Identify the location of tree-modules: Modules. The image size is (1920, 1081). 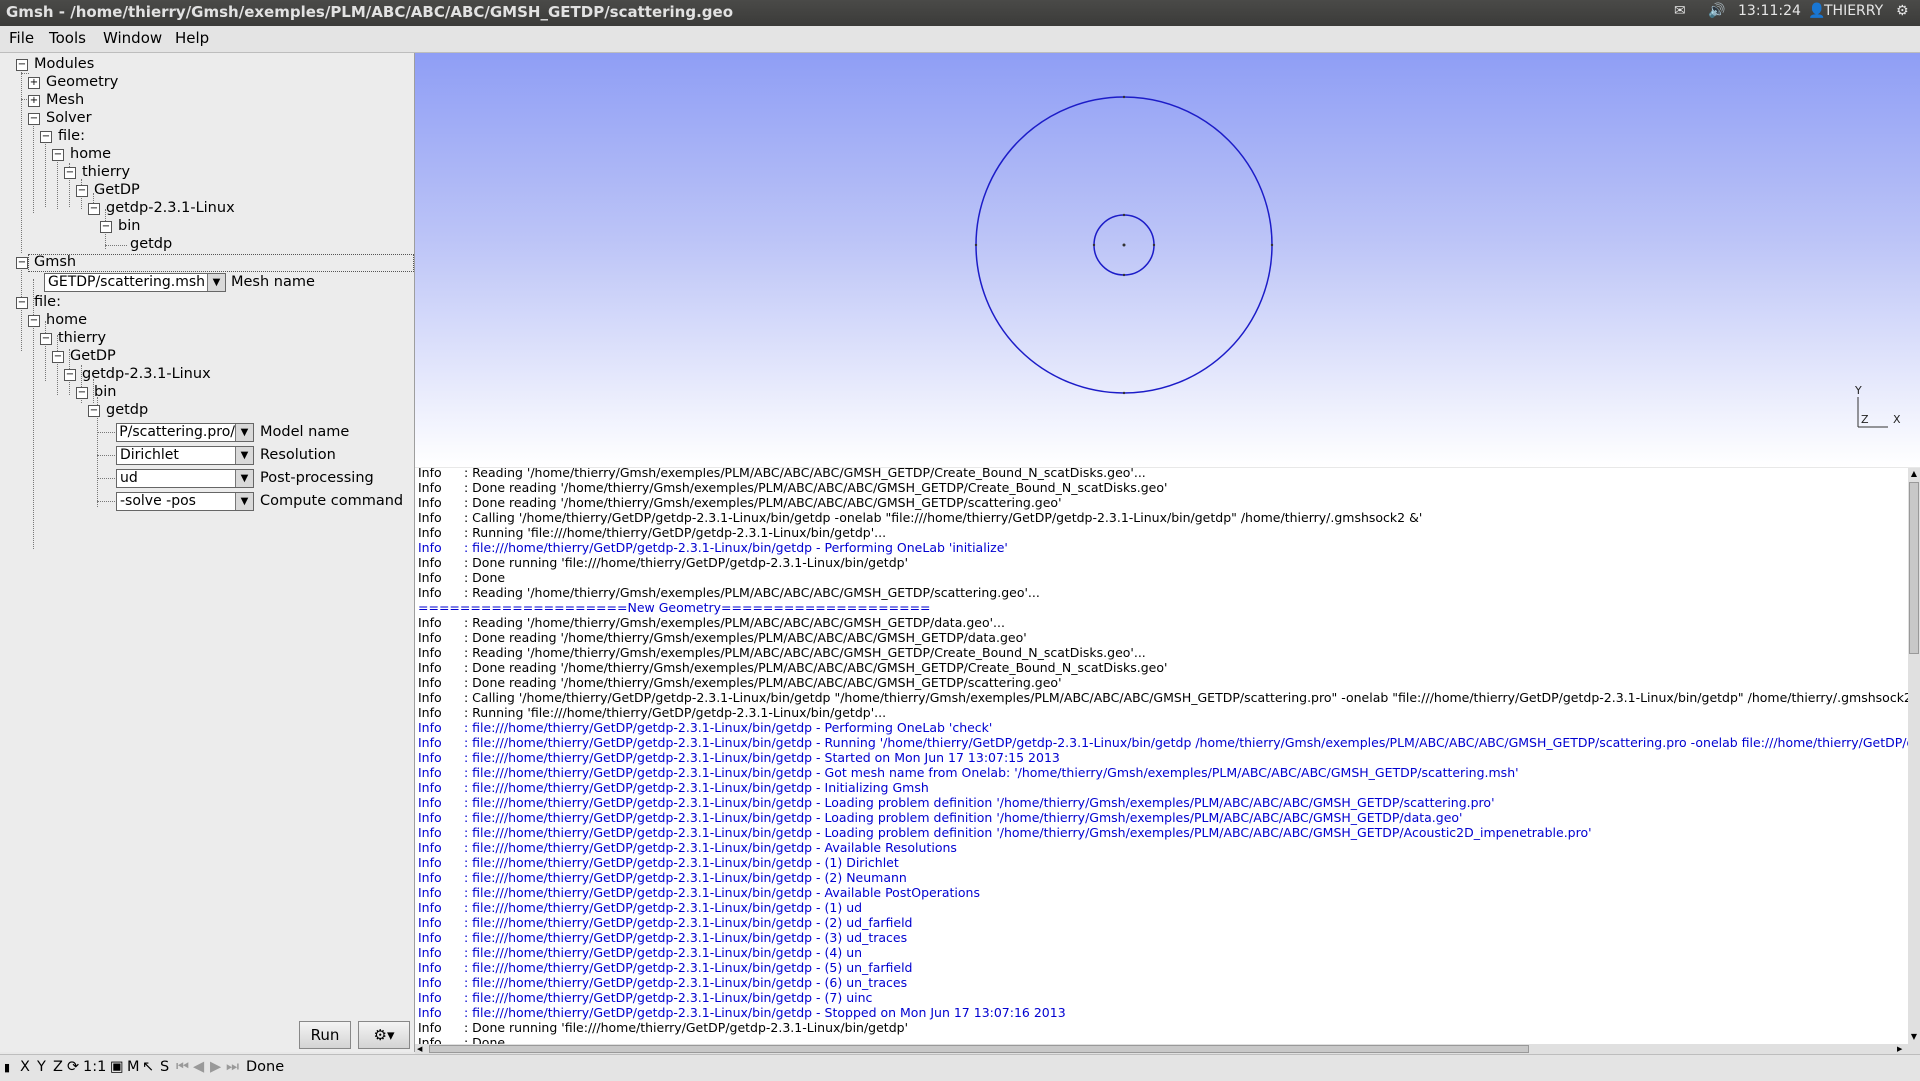
(64, 64).